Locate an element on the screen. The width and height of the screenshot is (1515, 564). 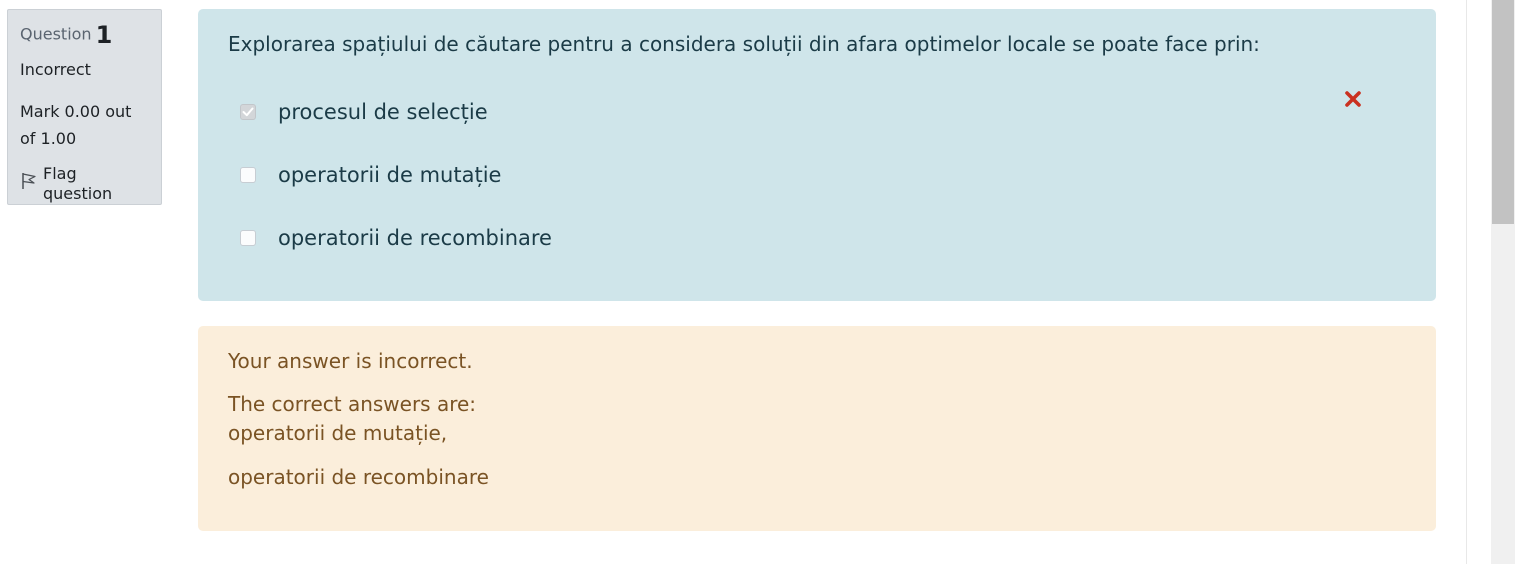
question-label: Question is located at coordinates (56, 34).